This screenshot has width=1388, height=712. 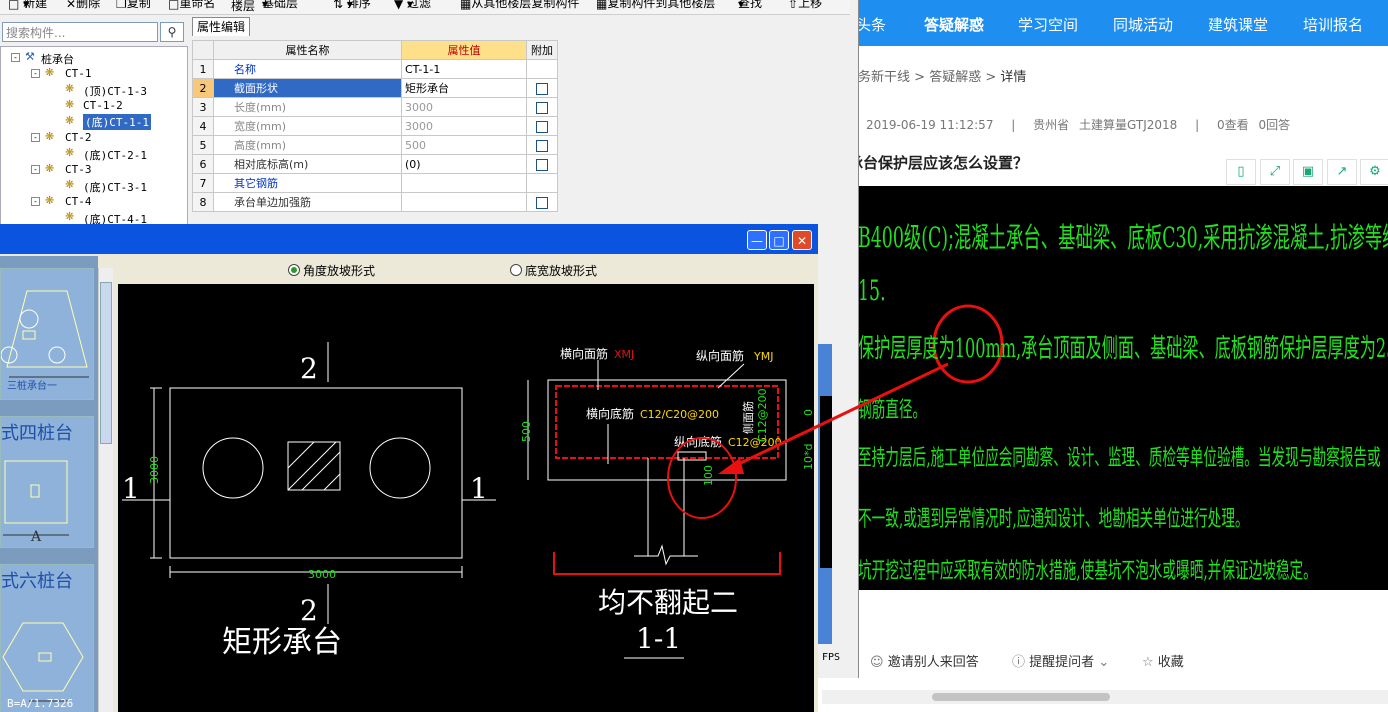 I want to click on software-tag: 土建算量GTJ2018, so click(x=1128, y=125).